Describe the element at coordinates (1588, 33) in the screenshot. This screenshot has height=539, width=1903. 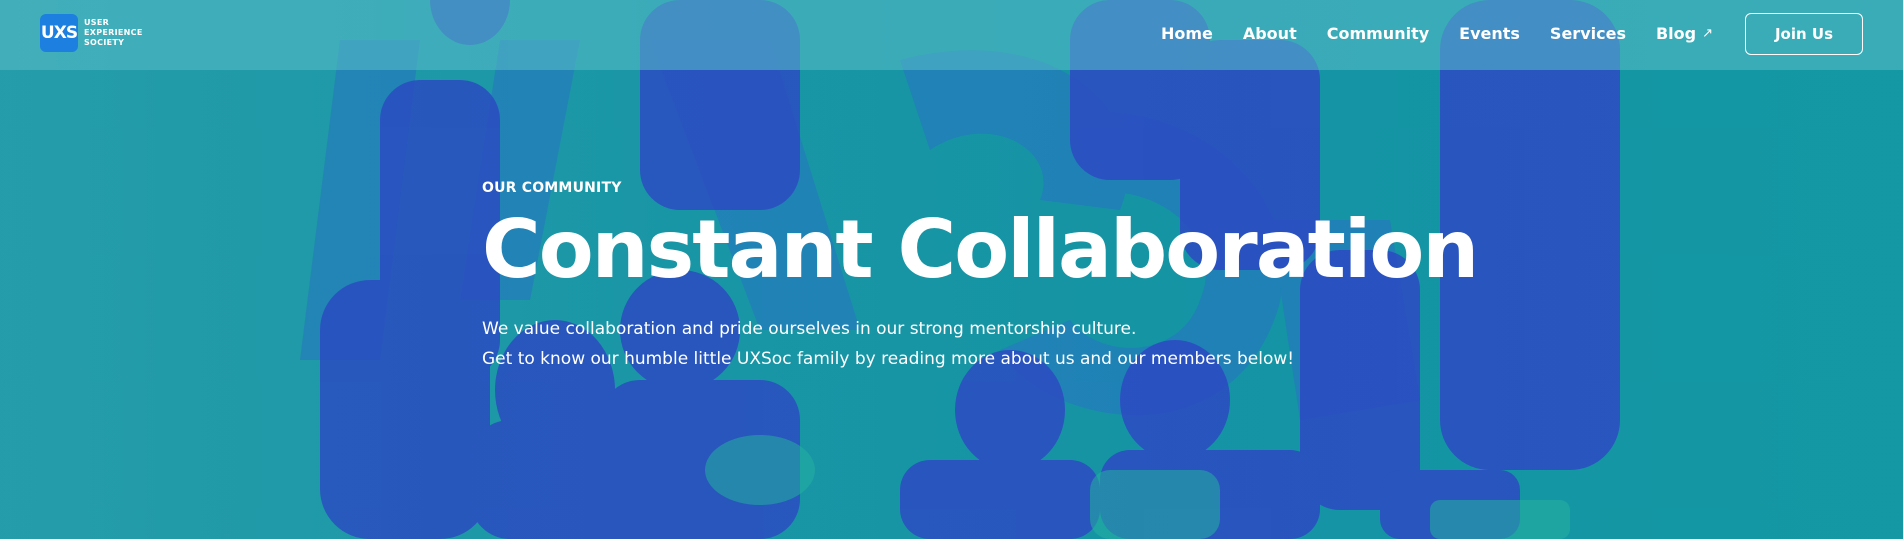
I see `nav-services: Services` at that location.